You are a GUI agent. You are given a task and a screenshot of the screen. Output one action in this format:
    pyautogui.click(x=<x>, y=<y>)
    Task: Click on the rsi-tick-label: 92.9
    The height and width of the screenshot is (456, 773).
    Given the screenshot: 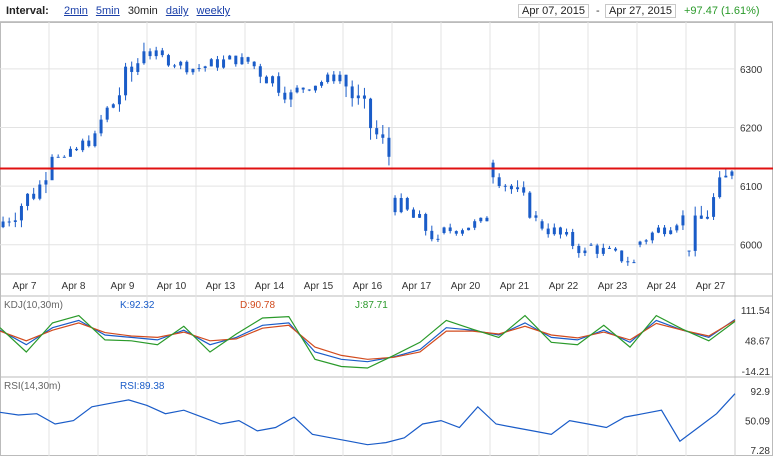 What is the action you would take?
    pyautogui.click(x=761, y=392)
    